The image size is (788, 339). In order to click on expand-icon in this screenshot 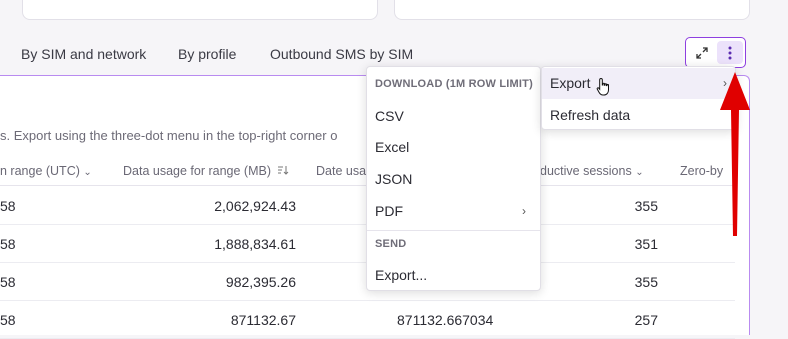, I will do `click(702, 52)`.